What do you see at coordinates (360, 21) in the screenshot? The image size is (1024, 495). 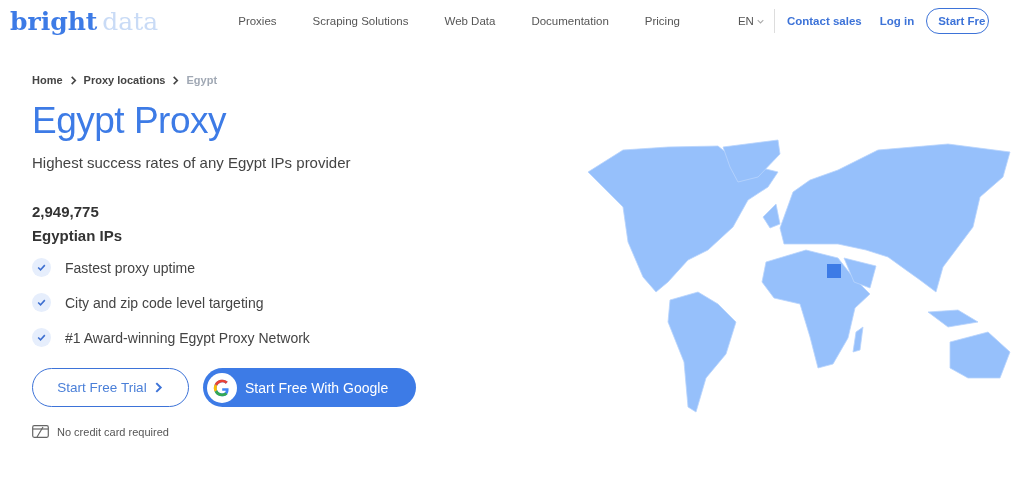 I see `nav-link: Scraping Solutions` at bounding box center [360, 21].